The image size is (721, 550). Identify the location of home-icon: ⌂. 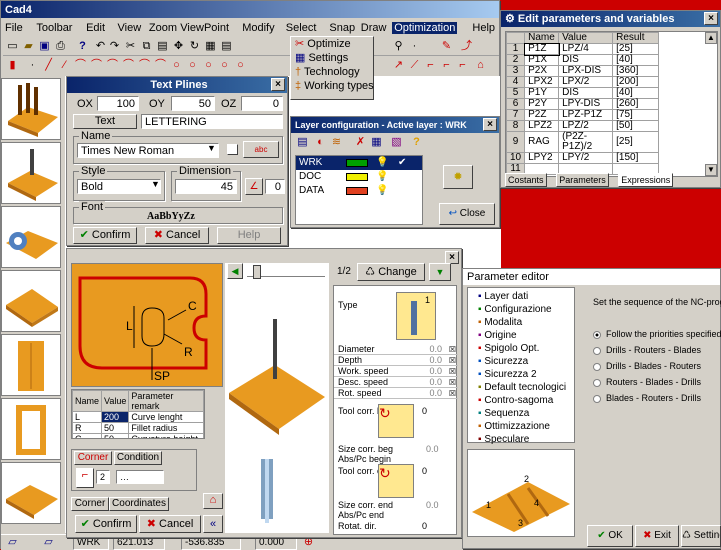
(480, 65).